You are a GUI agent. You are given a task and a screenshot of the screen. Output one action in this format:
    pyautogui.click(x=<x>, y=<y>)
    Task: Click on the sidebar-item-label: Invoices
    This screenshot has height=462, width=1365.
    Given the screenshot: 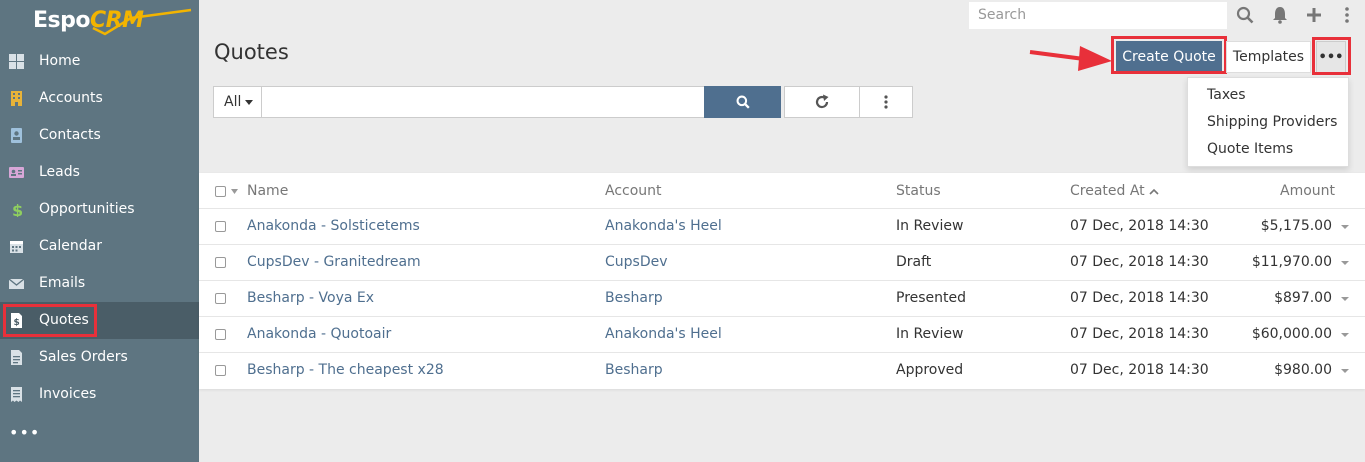 What is the action you would take?
    pyautogui.click(x=68, y=394)
    